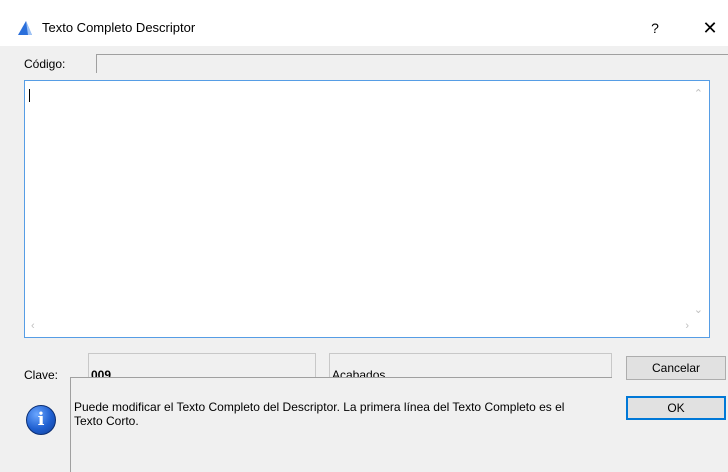 Image resolution: width=728 pixels, height=472 pixels. Describe the element at coordinates (364, 23) in the screenshot. I see `title-bar: Texto Completo Descriptor ? ✕` at that location.